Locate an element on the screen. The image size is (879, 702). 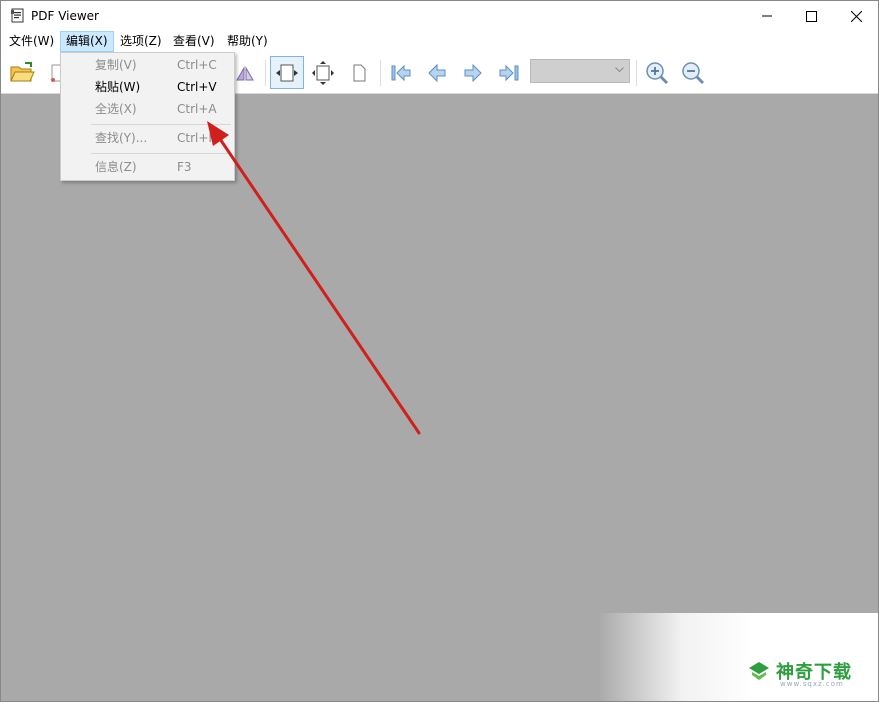
menu-item-shortcut: Ctrl+C is located at coordinates (197, 65).